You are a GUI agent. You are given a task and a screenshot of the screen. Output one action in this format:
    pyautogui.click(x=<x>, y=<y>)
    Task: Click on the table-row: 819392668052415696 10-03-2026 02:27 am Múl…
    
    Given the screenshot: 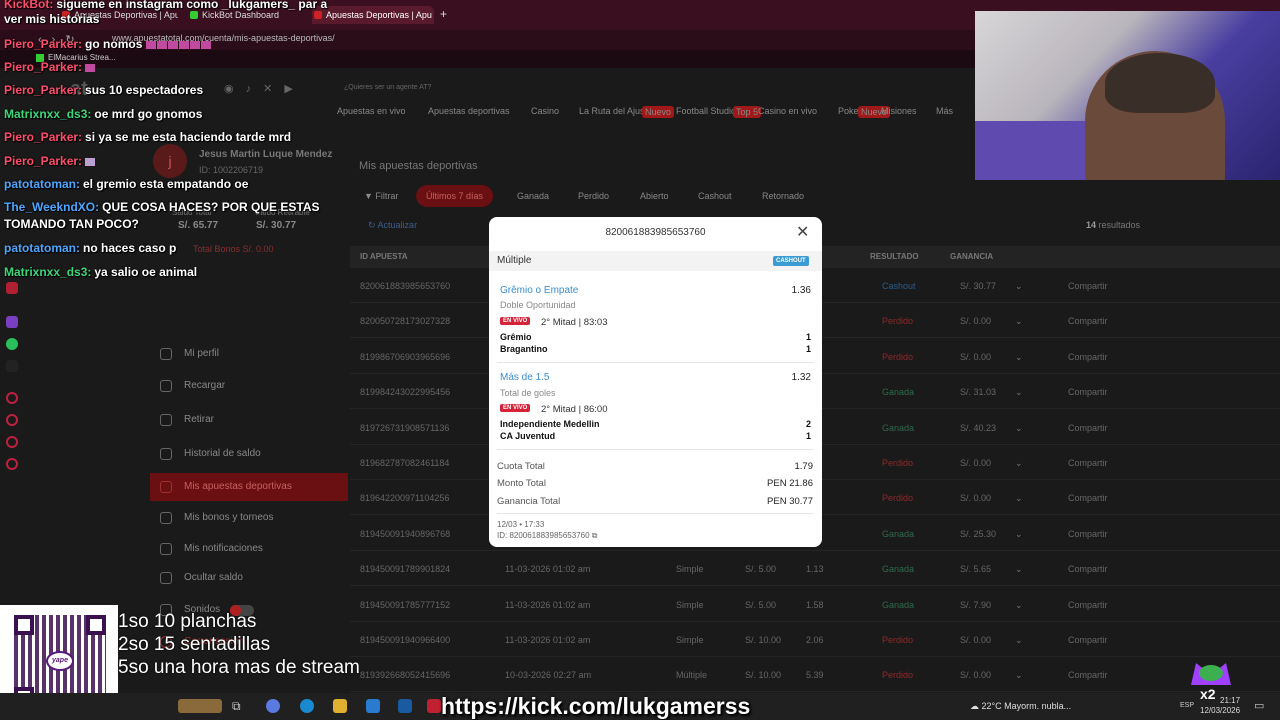 What is the action you would take?
    pyautogui.click(x=815, y=675)
    